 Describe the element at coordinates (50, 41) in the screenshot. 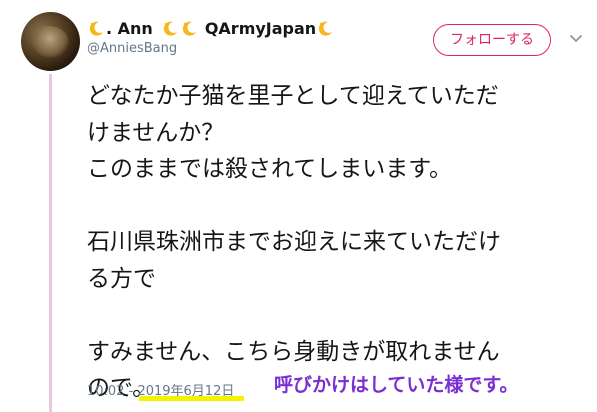

I see `avatar` at that location.